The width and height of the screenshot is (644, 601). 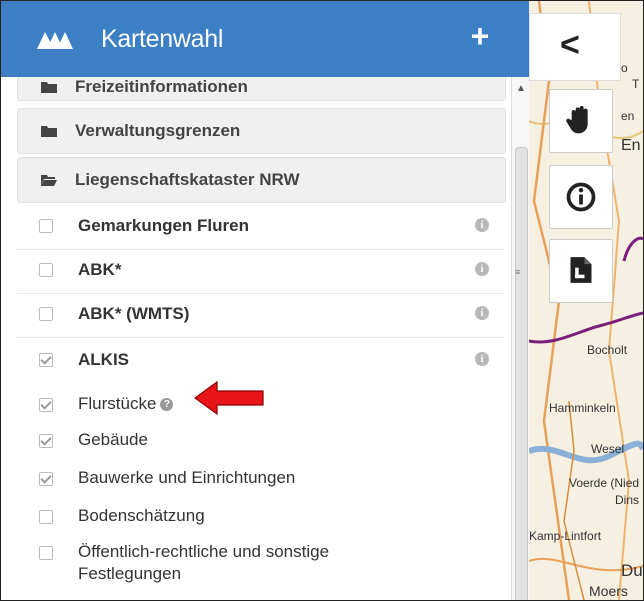 I want to click on info-circle-icon, so click(x=581, y=197).